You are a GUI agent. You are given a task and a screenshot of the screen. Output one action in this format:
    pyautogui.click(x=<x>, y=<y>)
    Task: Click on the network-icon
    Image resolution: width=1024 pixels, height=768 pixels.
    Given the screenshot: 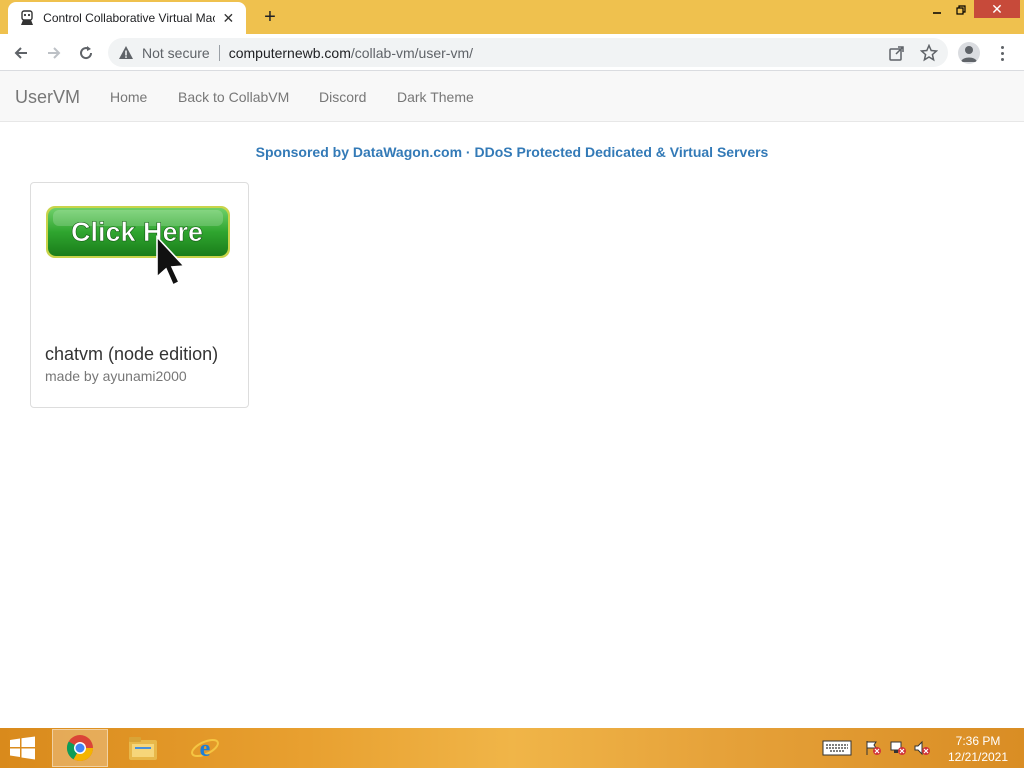 What is the action you would take?
    pyautogui.click(x=898, y=748)
    